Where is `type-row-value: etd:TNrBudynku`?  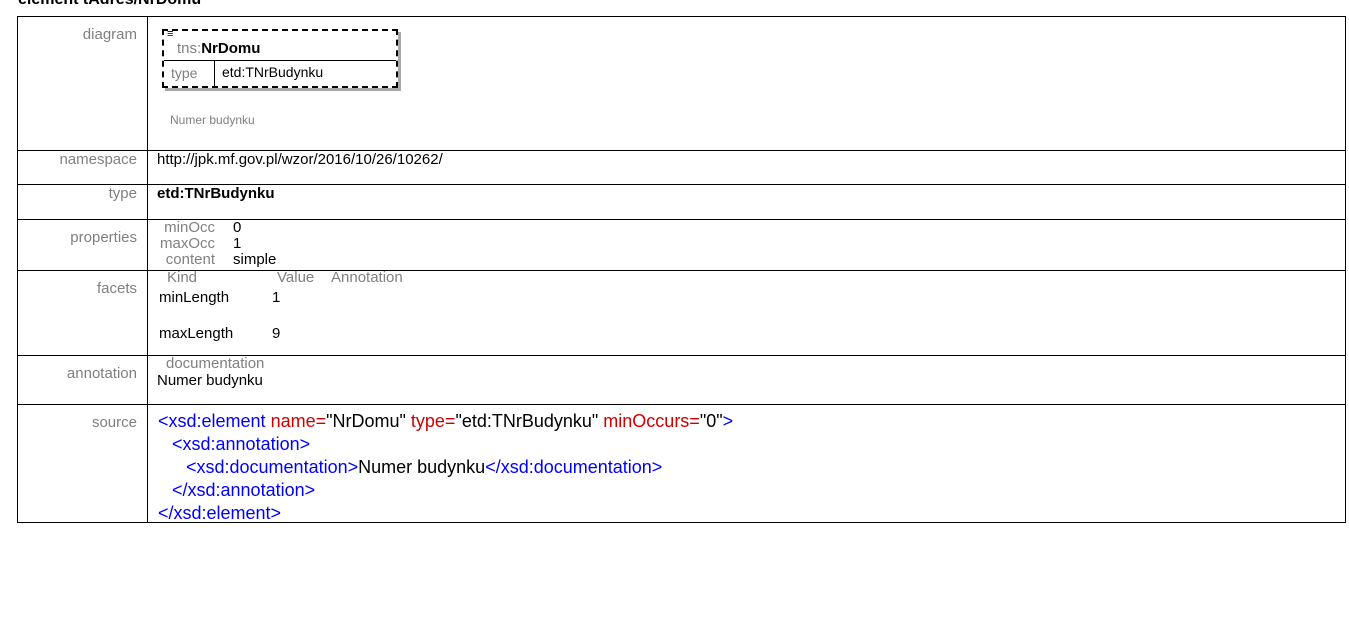 type-row-value: etd:TNrBudynku is located at coordinates (746, 202).